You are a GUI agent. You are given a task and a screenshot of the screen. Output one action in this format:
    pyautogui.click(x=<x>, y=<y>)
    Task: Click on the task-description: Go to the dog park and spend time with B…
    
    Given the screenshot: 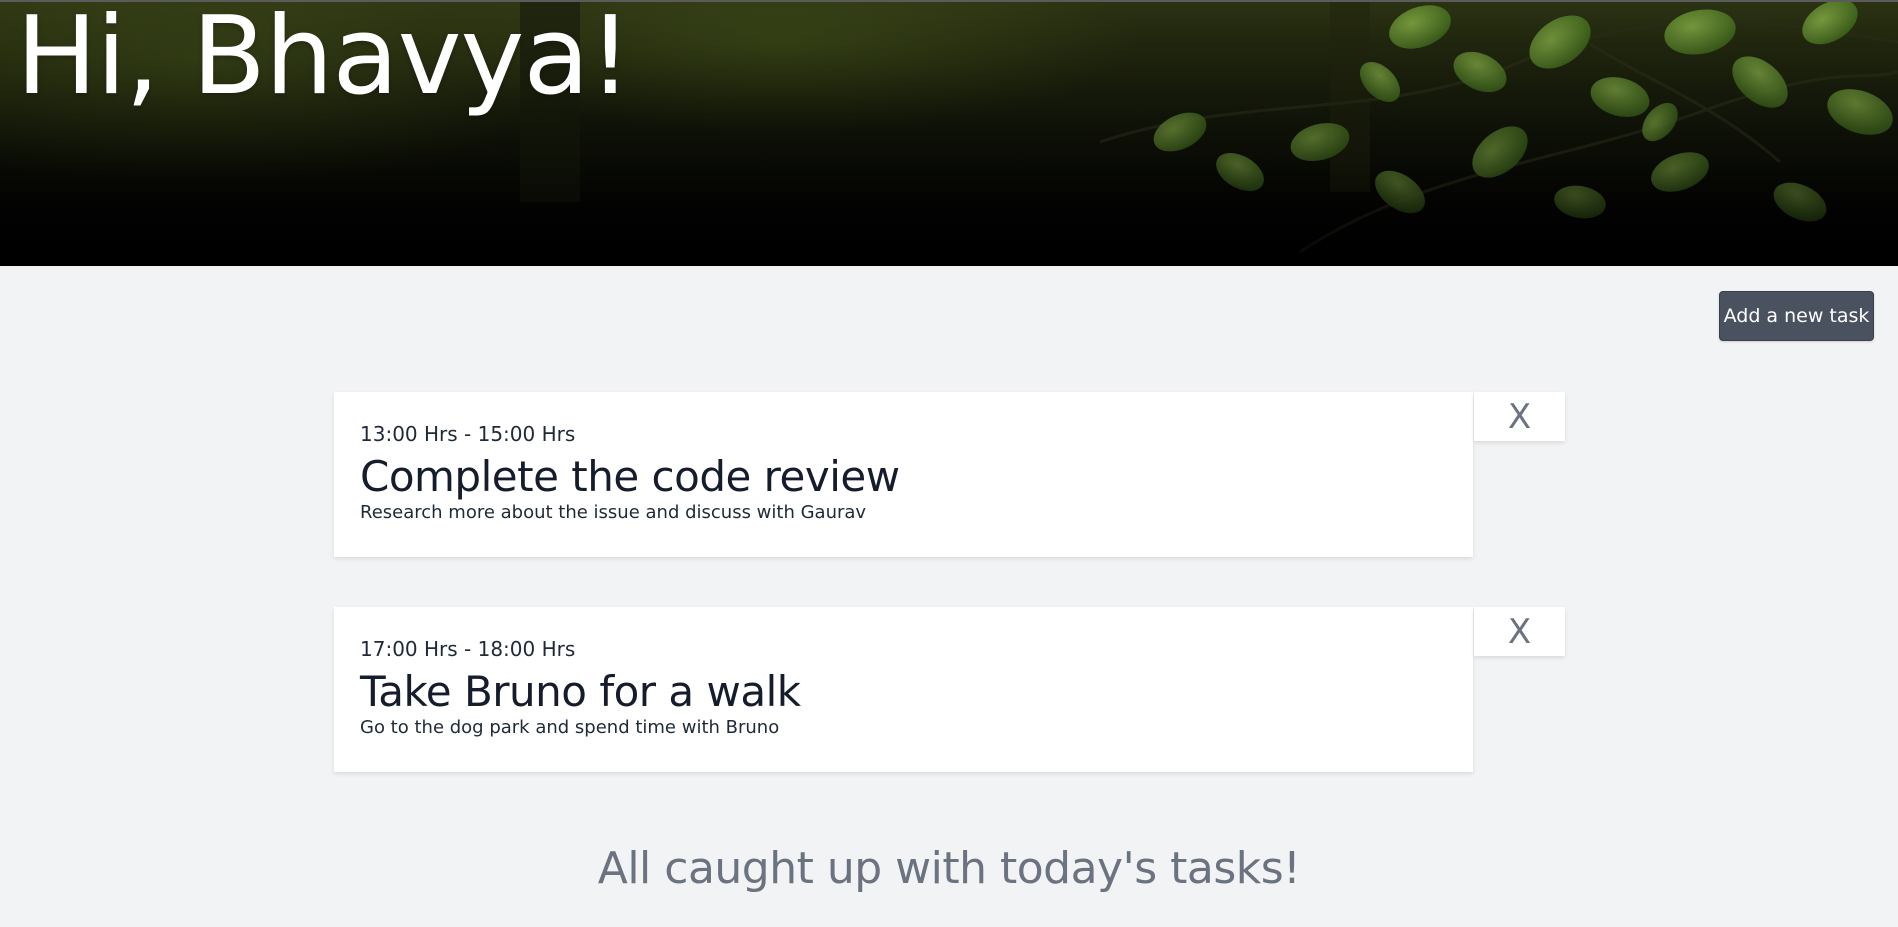 What is the action you would take?
    pyautogui.click(x=570, y=728)
    